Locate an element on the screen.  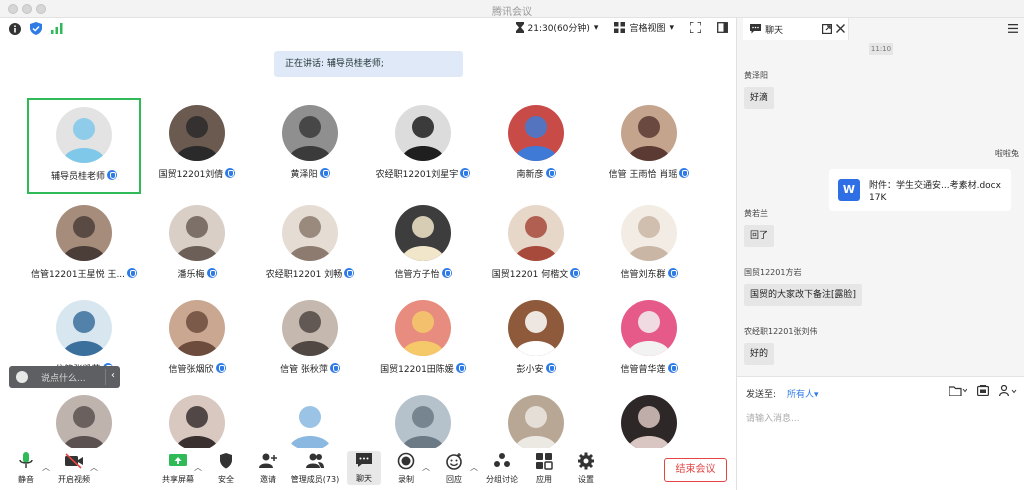
microphone-icon is located at coordinates (550, 368).